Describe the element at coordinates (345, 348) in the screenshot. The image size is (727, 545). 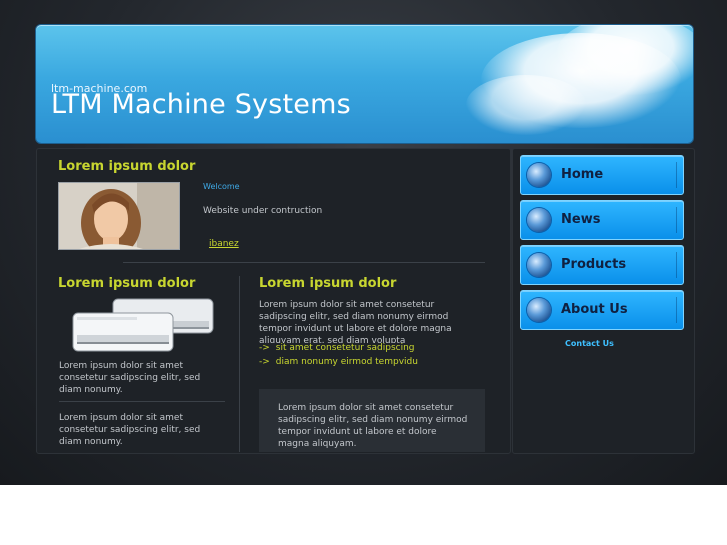
I see `arrow-link-label: sit amet consetetur sadipscing` at that location.